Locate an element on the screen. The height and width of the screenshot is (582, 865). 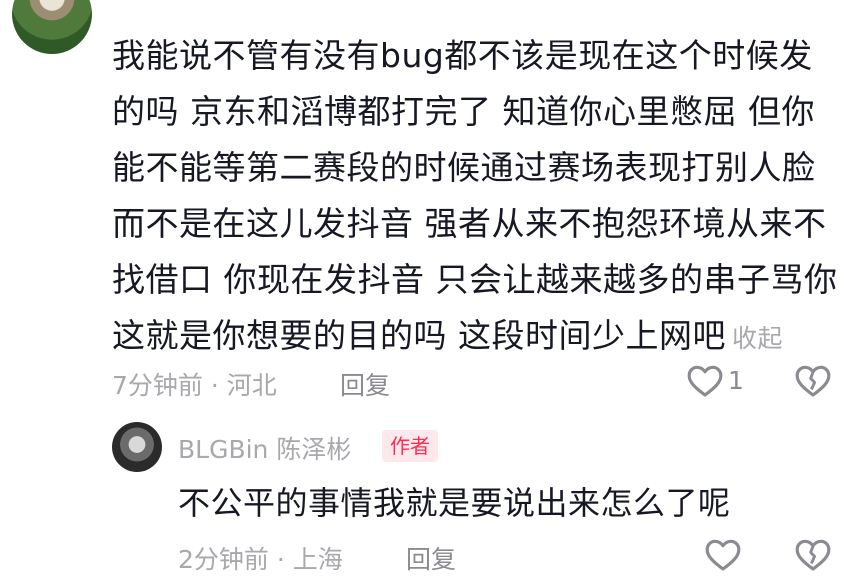
comment-line-last: 这就是你想要的目的吗 这段时间少上网吧 收起 is located at coordinates (472, 337).